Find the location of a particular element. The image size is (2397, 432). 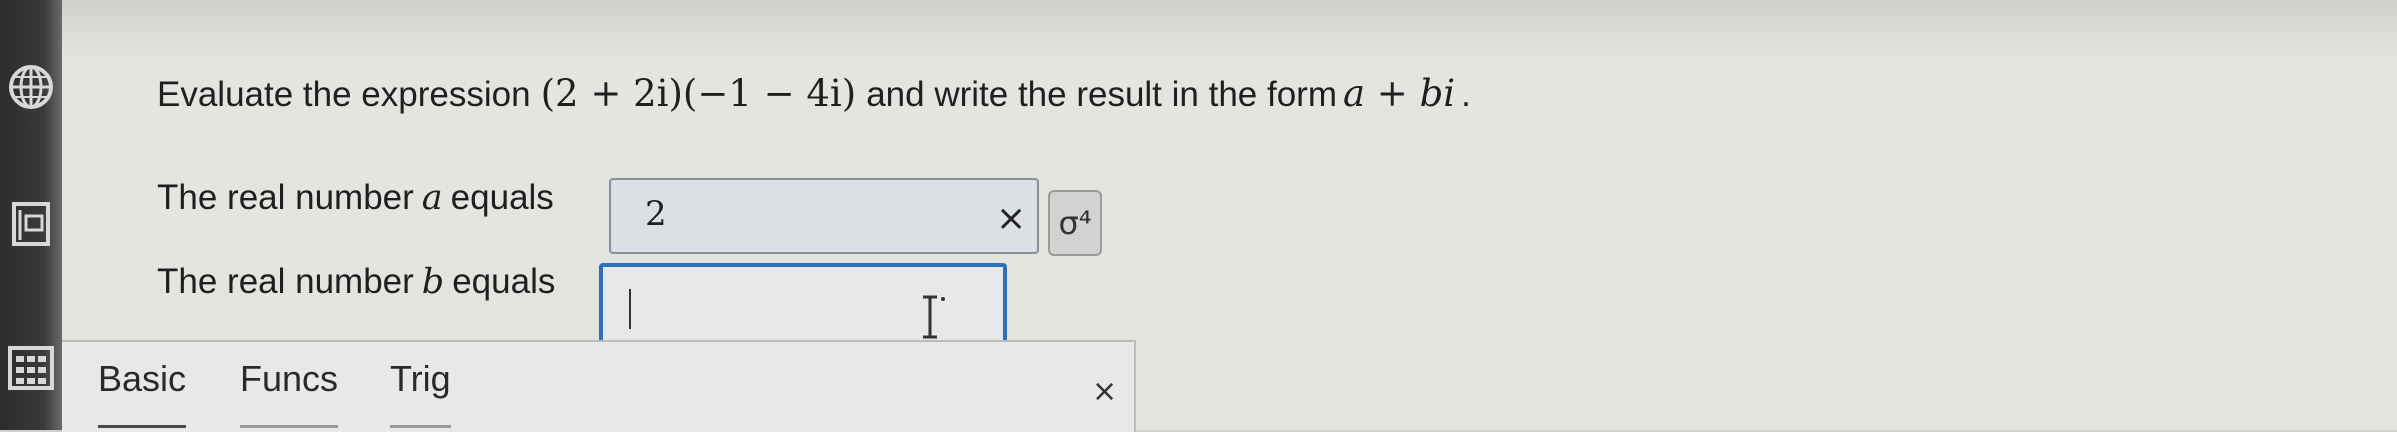

equation-editor-button: σ⁴ is located at coordinates (1075, 223).